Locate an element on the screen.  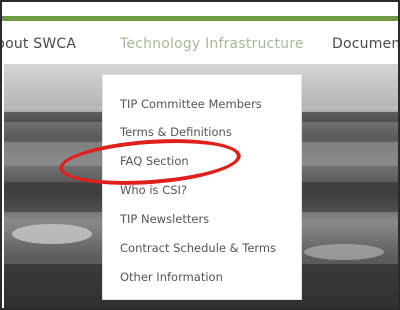
menu-item-other-information: Other Information is located at coordinates (171, 277).